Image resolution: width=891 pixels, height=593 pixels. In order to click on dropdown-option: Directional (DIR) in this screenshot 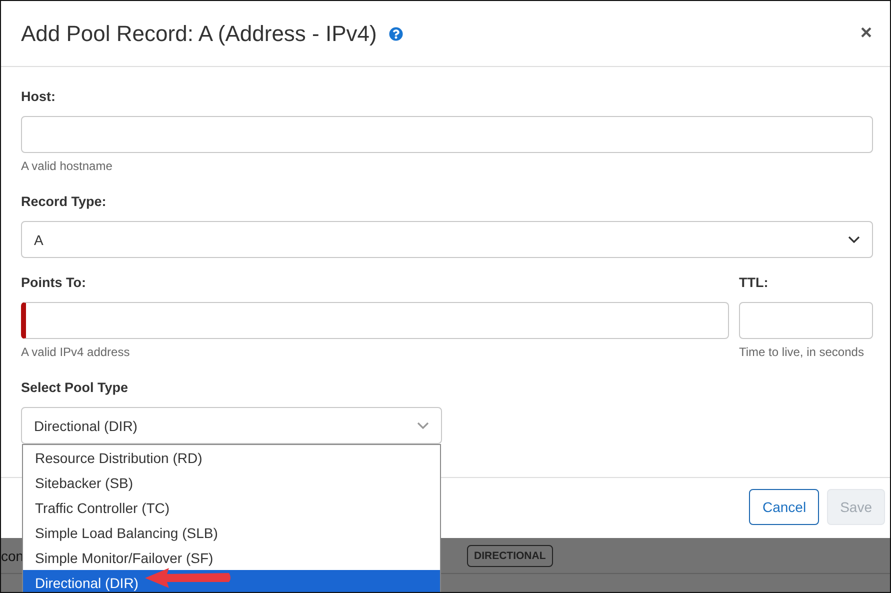, I will do `click(231, 581)`.